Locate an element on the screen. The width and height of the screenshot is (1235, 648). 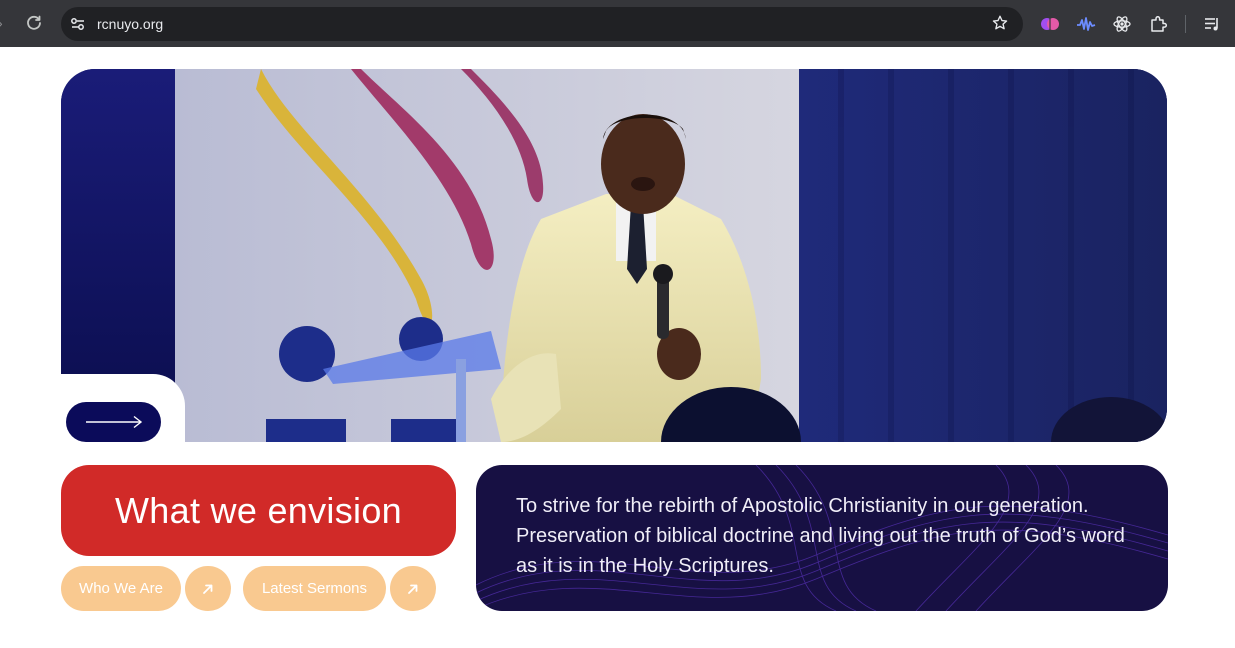
bookmark-star-icon is located at coordinates (1000, 23).